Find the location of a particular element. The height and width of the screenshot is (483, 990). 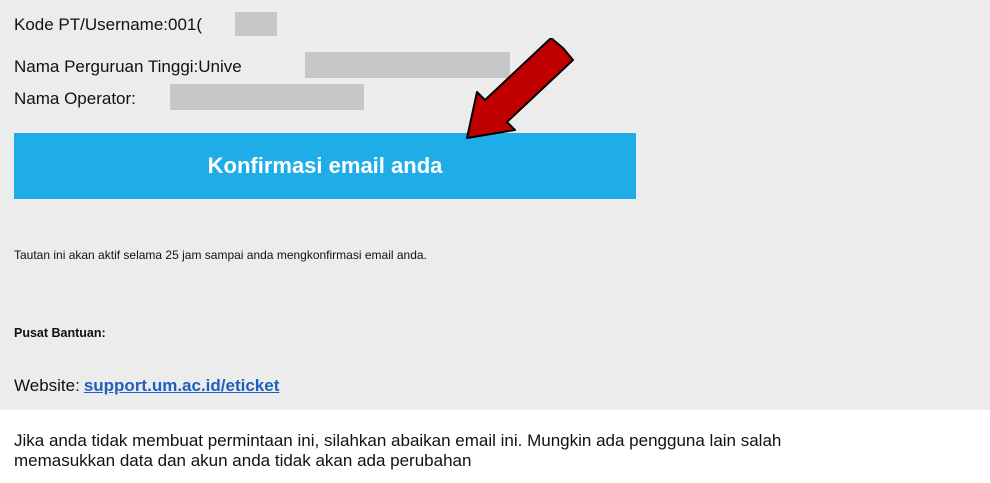

nama-pt-label: Nama Perguruan Tinggi: is located at coordinates (106, 66).